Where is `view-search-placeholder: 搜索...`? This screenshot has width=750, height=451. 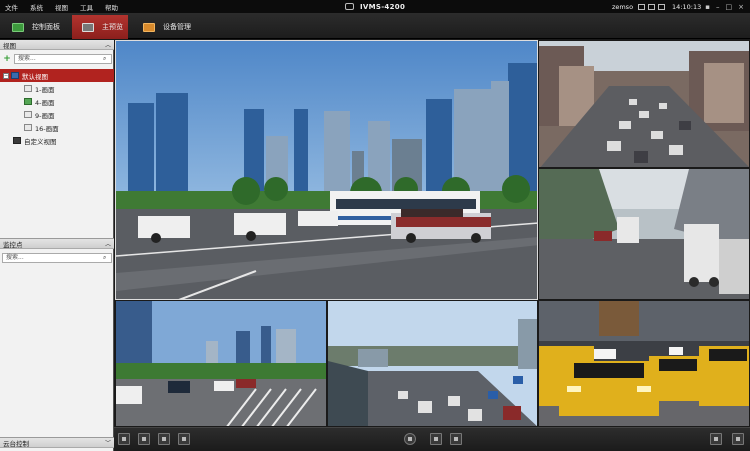
view-search-placeholder: 搜索... is located at coordinates (27, 58).